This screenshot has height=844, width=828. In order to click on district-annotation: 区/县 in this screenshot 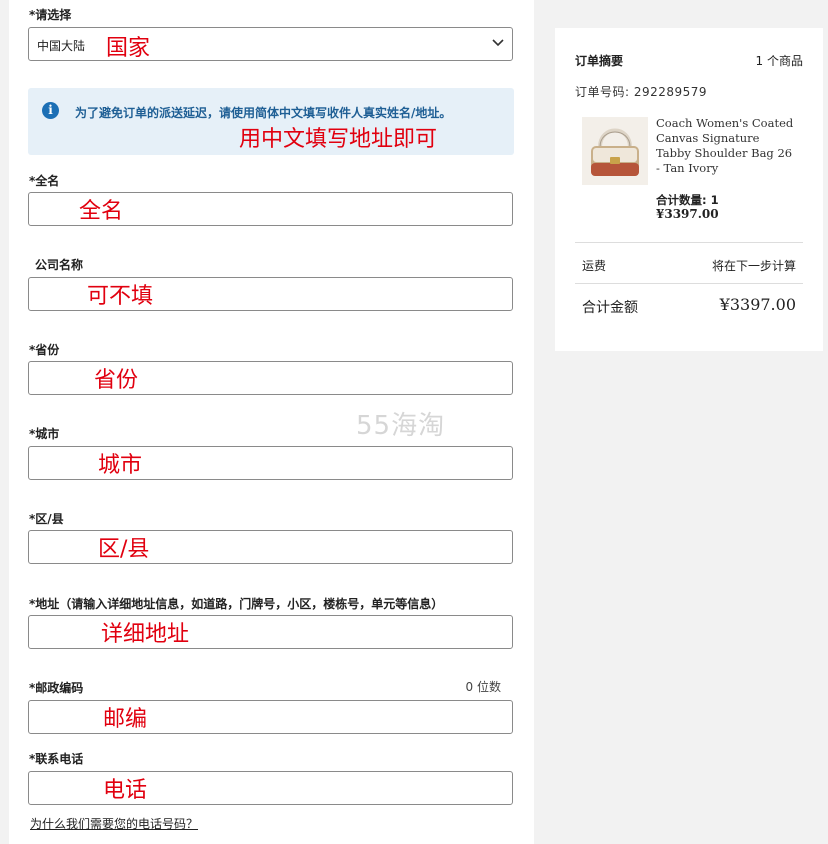, I will do `click(124, 549)`.